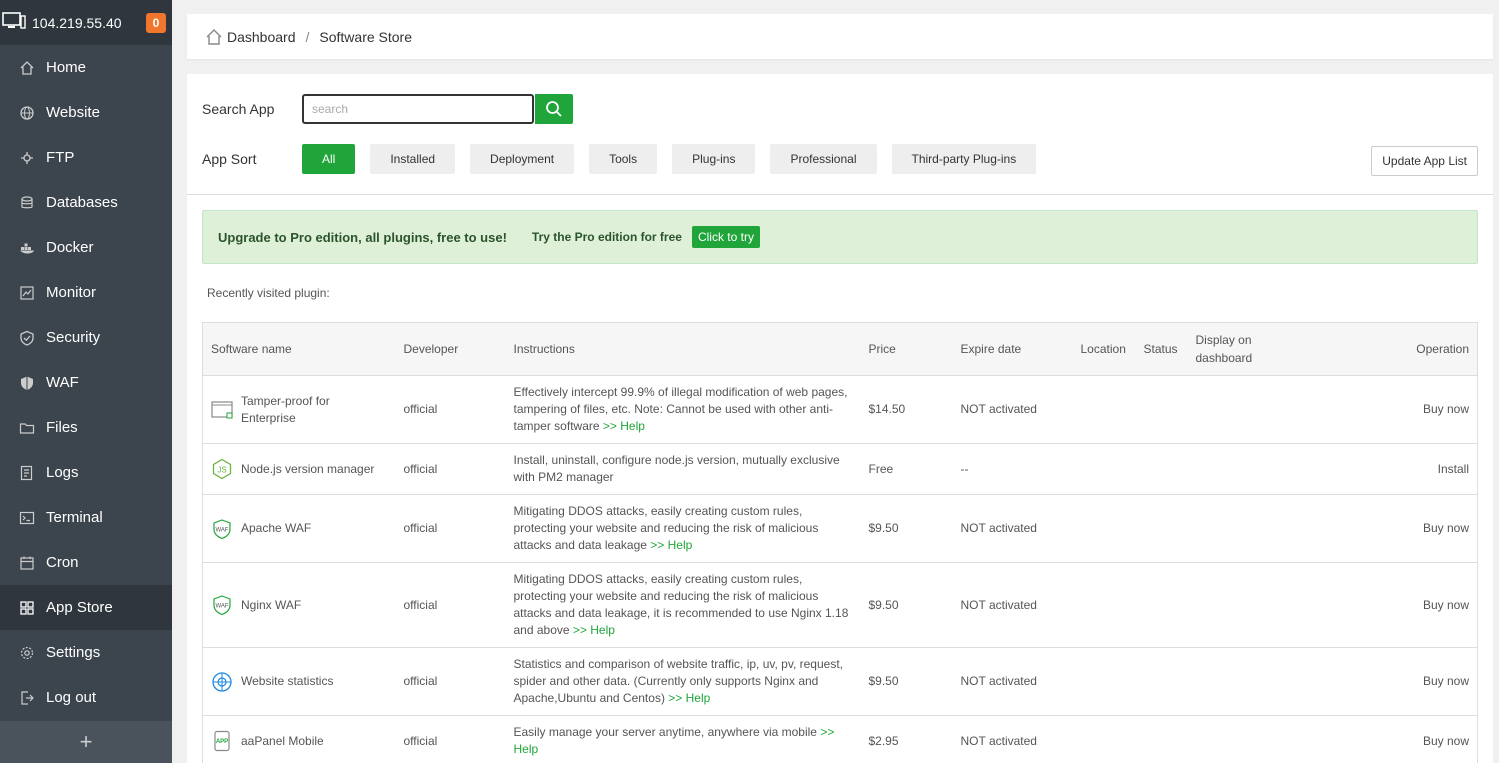 Image resolution: width=1499 pixels, height=763 pixels. Describe the element at coordinates (86, 247) in the screenshot. I see `sidebar-item-docker: Docker` at that location.